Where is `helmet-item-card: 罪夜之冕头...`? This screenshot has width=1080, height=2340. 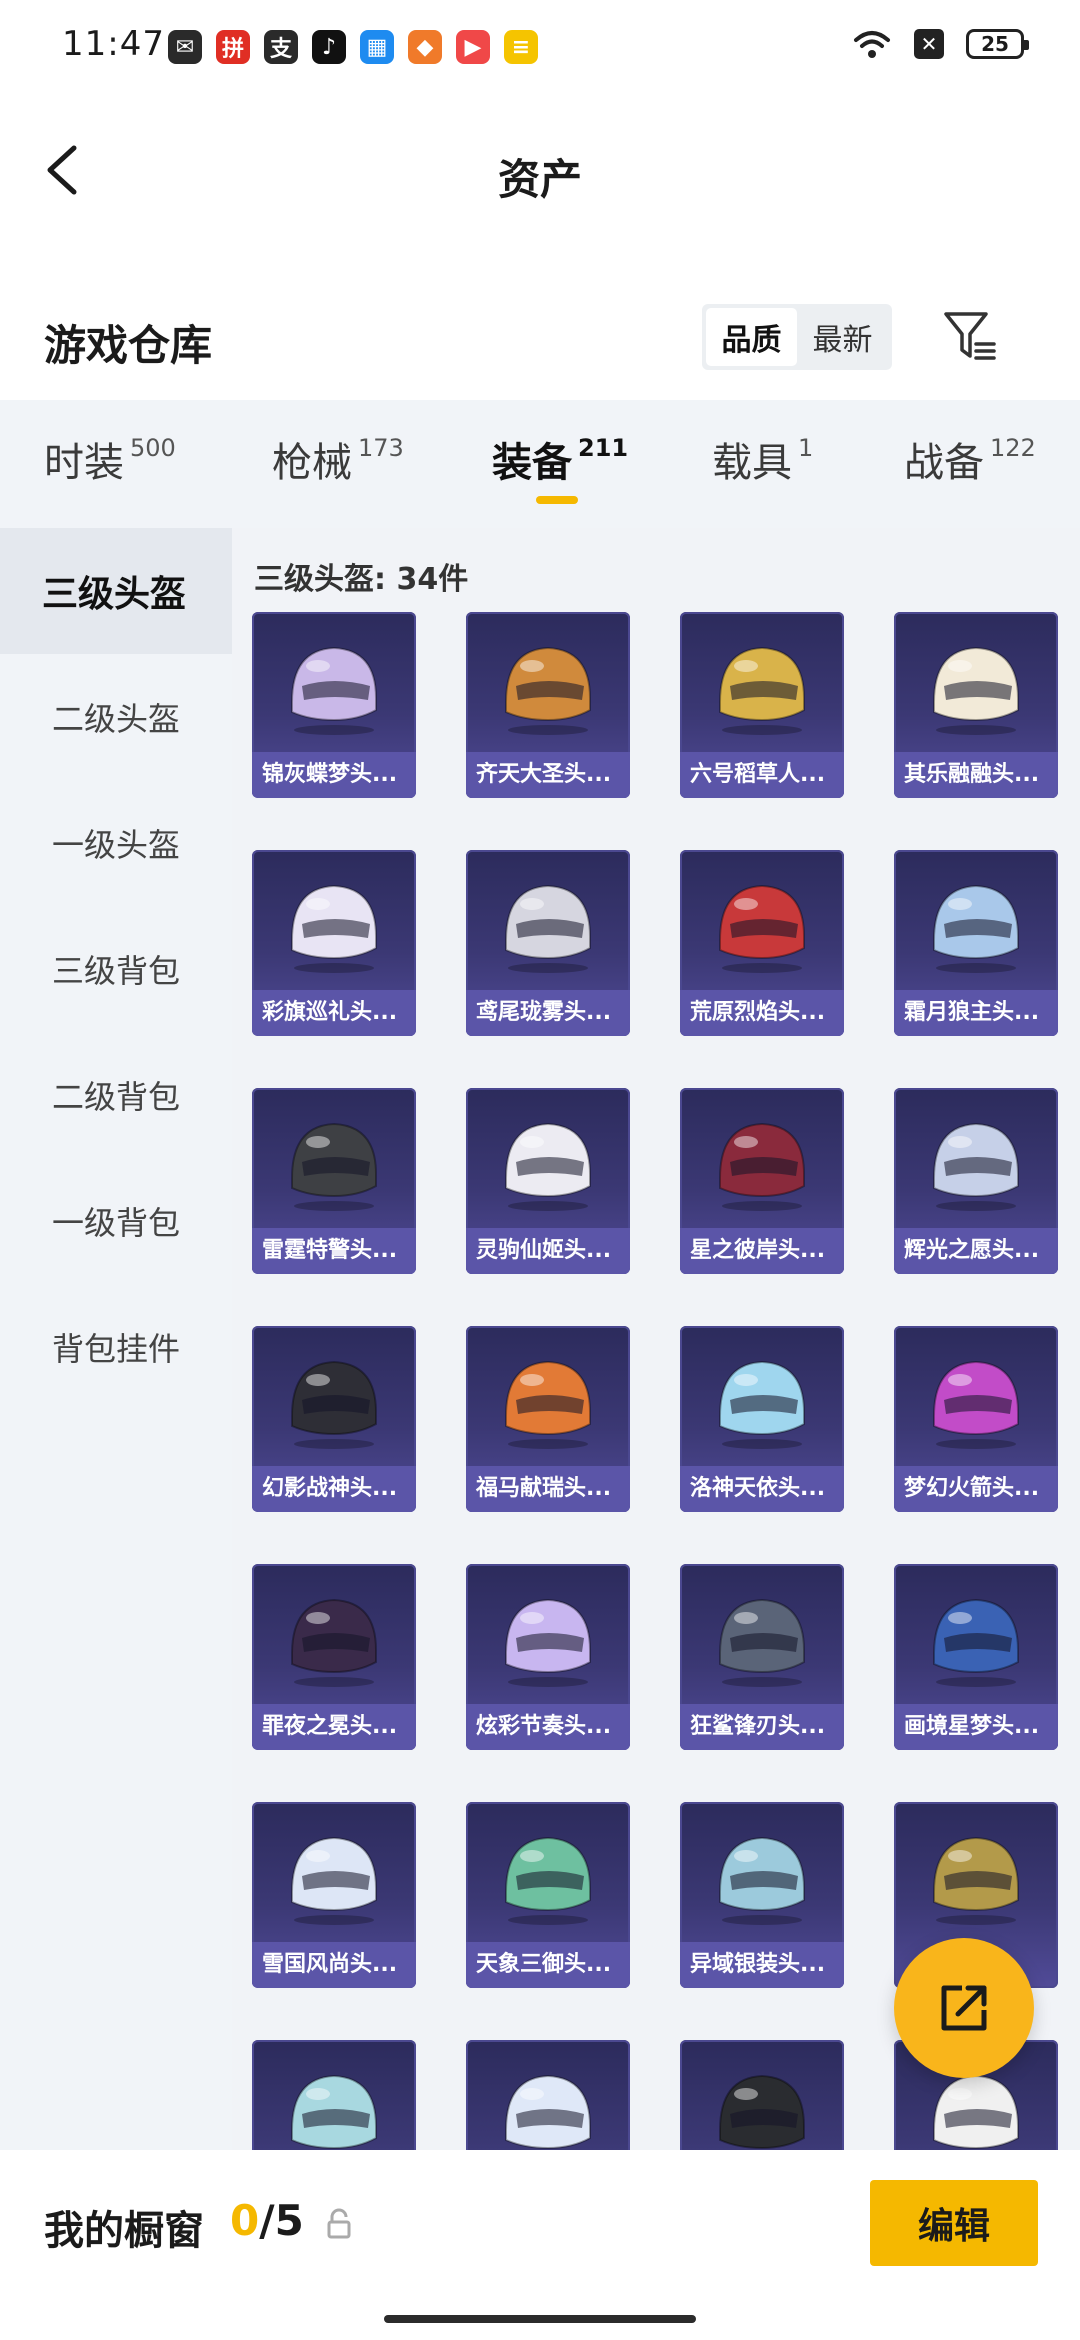 helmet-item-card: 罪夜之冕头... is located at coordinates (334, 1657).